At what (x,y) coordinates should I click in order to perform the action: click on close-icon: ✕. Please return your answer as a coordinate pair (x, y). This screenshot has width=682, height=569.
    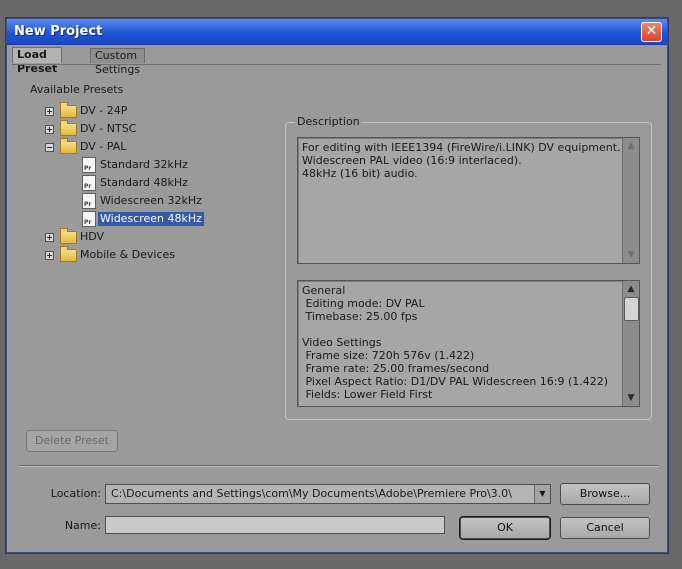
    Looking at the image, I should click on (651, 32).